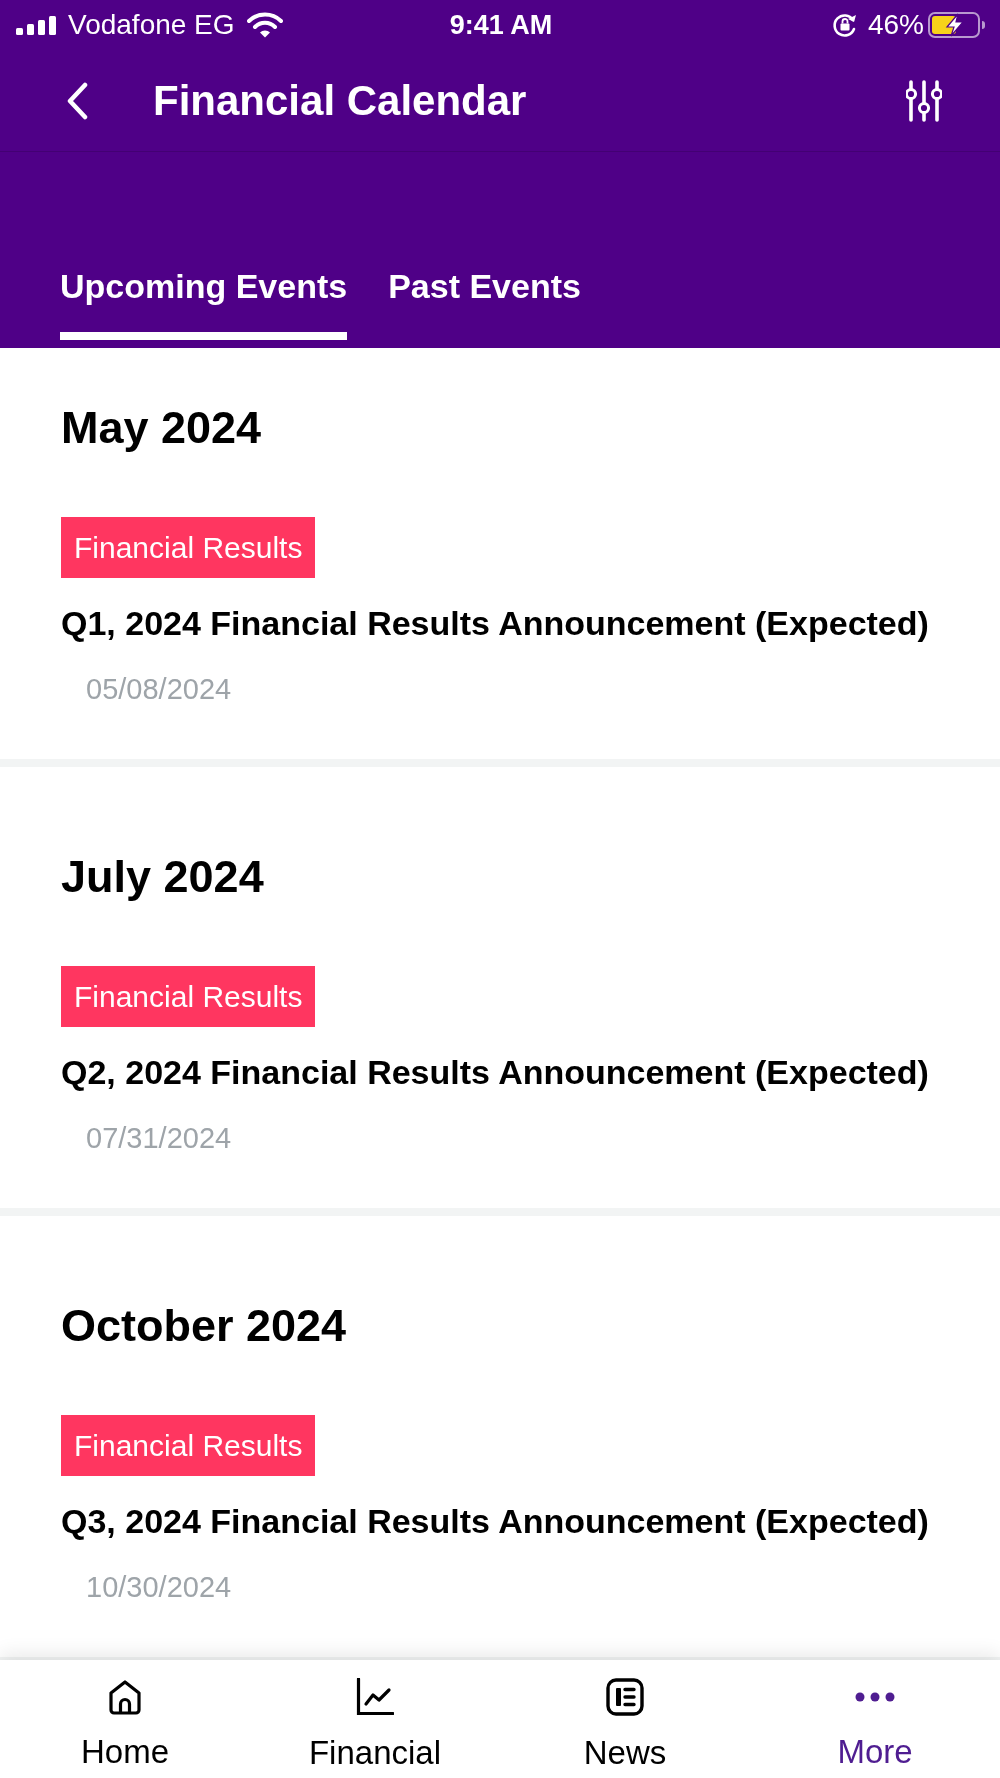  I want to click on month-heading: May 2024, so click(162, 428).